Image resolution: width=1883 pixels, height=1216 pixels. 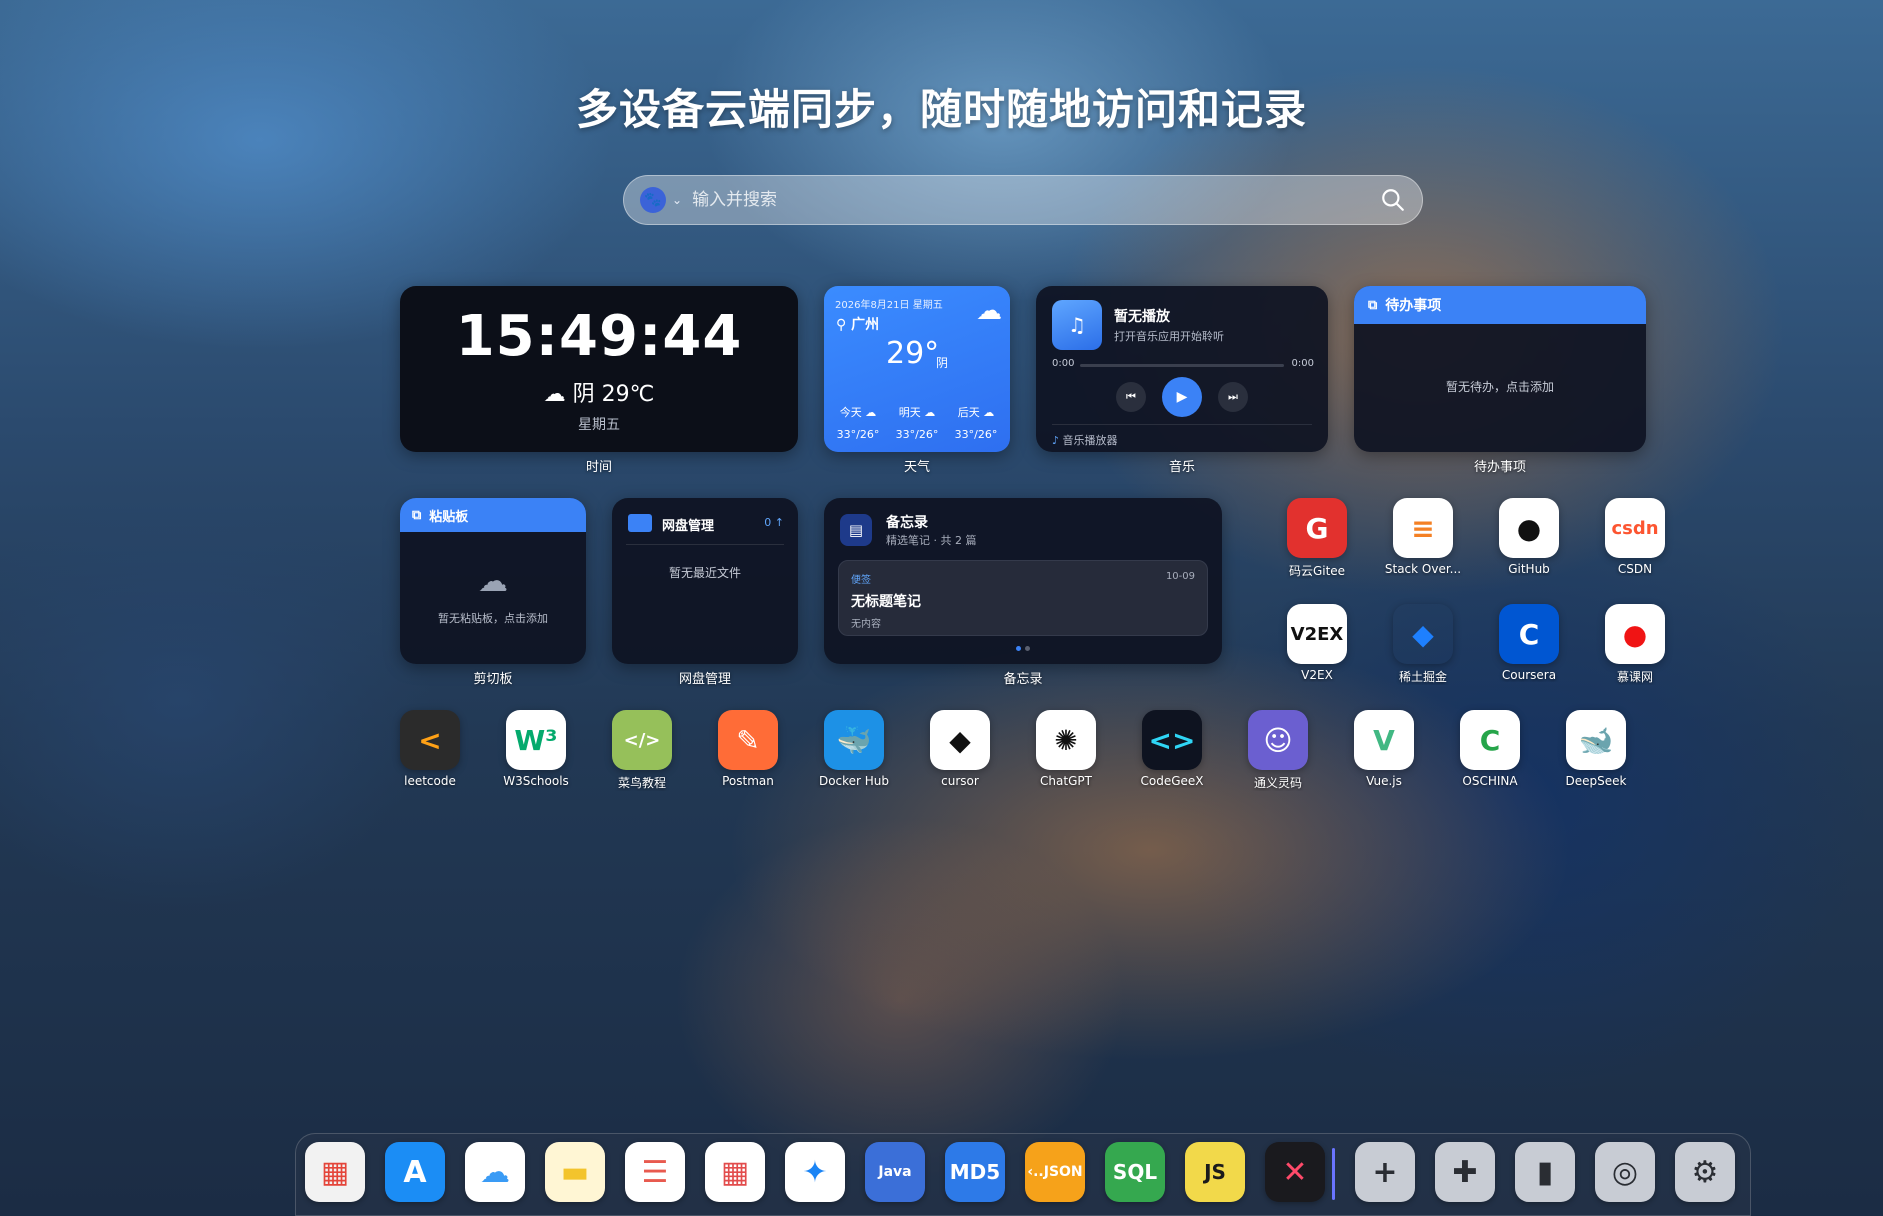 I want to click on todo-header: ⧉ 待办事项, so click(x=1500, y=305).